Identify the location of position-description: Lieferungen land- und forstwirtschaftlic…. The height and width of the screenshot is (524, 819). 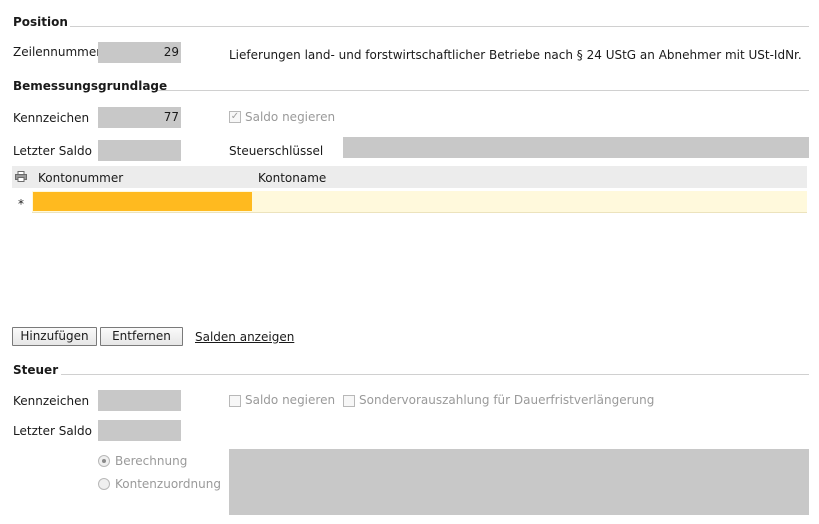
(515, 55).